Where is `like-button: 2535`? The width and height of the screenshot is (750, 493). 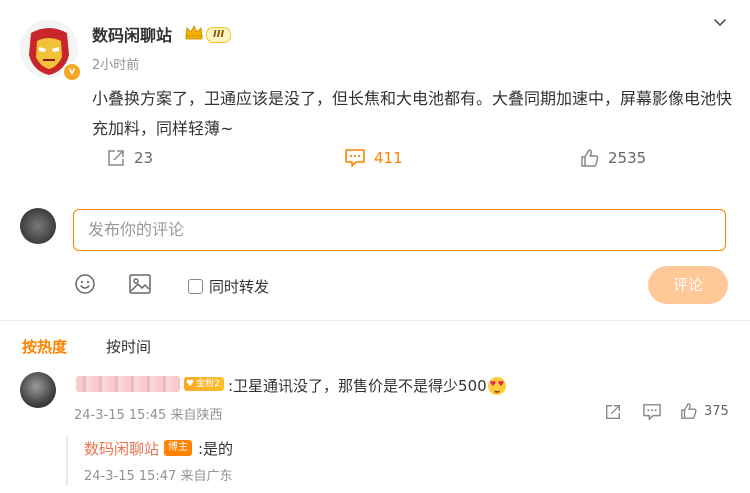 like-button: 2535 is located at coordinates (613, 158).